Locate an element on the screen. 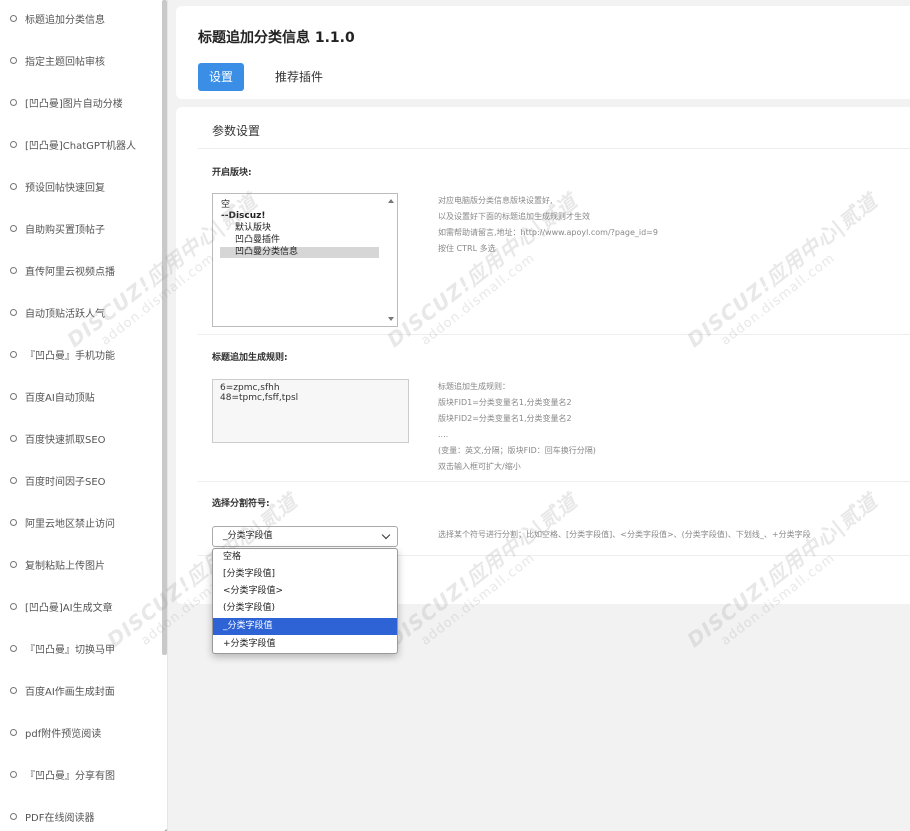 The width and height of the screenshot is (910, 831). sidebar-item-label: 预设回帖快速回复 is located at coordinates (65, 188).